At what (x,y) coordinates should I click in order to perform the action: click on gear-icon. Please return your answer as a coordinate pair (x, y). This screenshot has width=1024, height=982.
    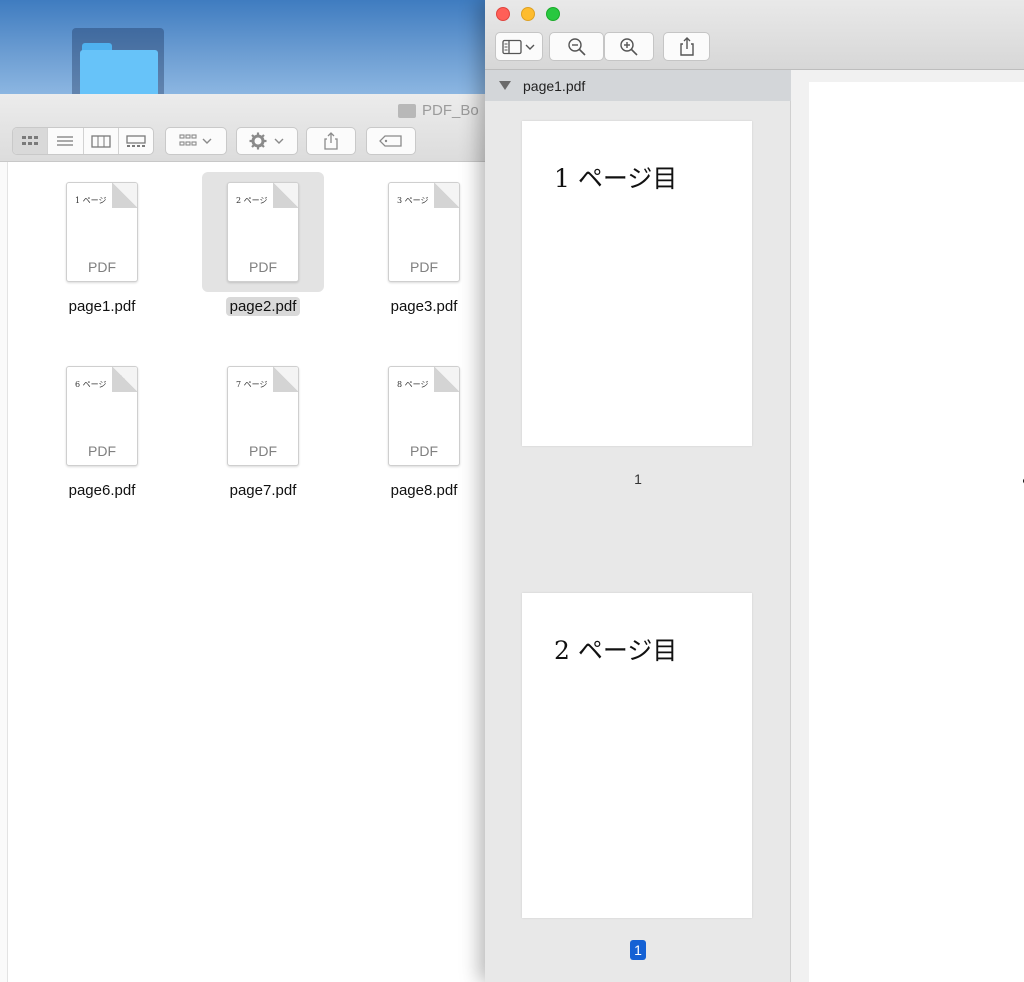
    Looking at the image, I should click on (266, 141).